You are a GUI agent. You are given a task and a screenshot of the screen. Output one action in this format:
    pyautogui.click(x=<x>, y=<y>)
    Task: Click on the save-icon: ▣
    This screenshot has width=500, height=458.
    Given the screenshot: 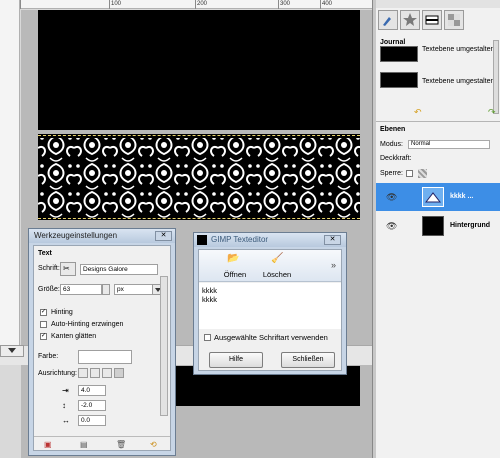 What is the action you would take?
    pyautogui.click(x=48, y=444)
    